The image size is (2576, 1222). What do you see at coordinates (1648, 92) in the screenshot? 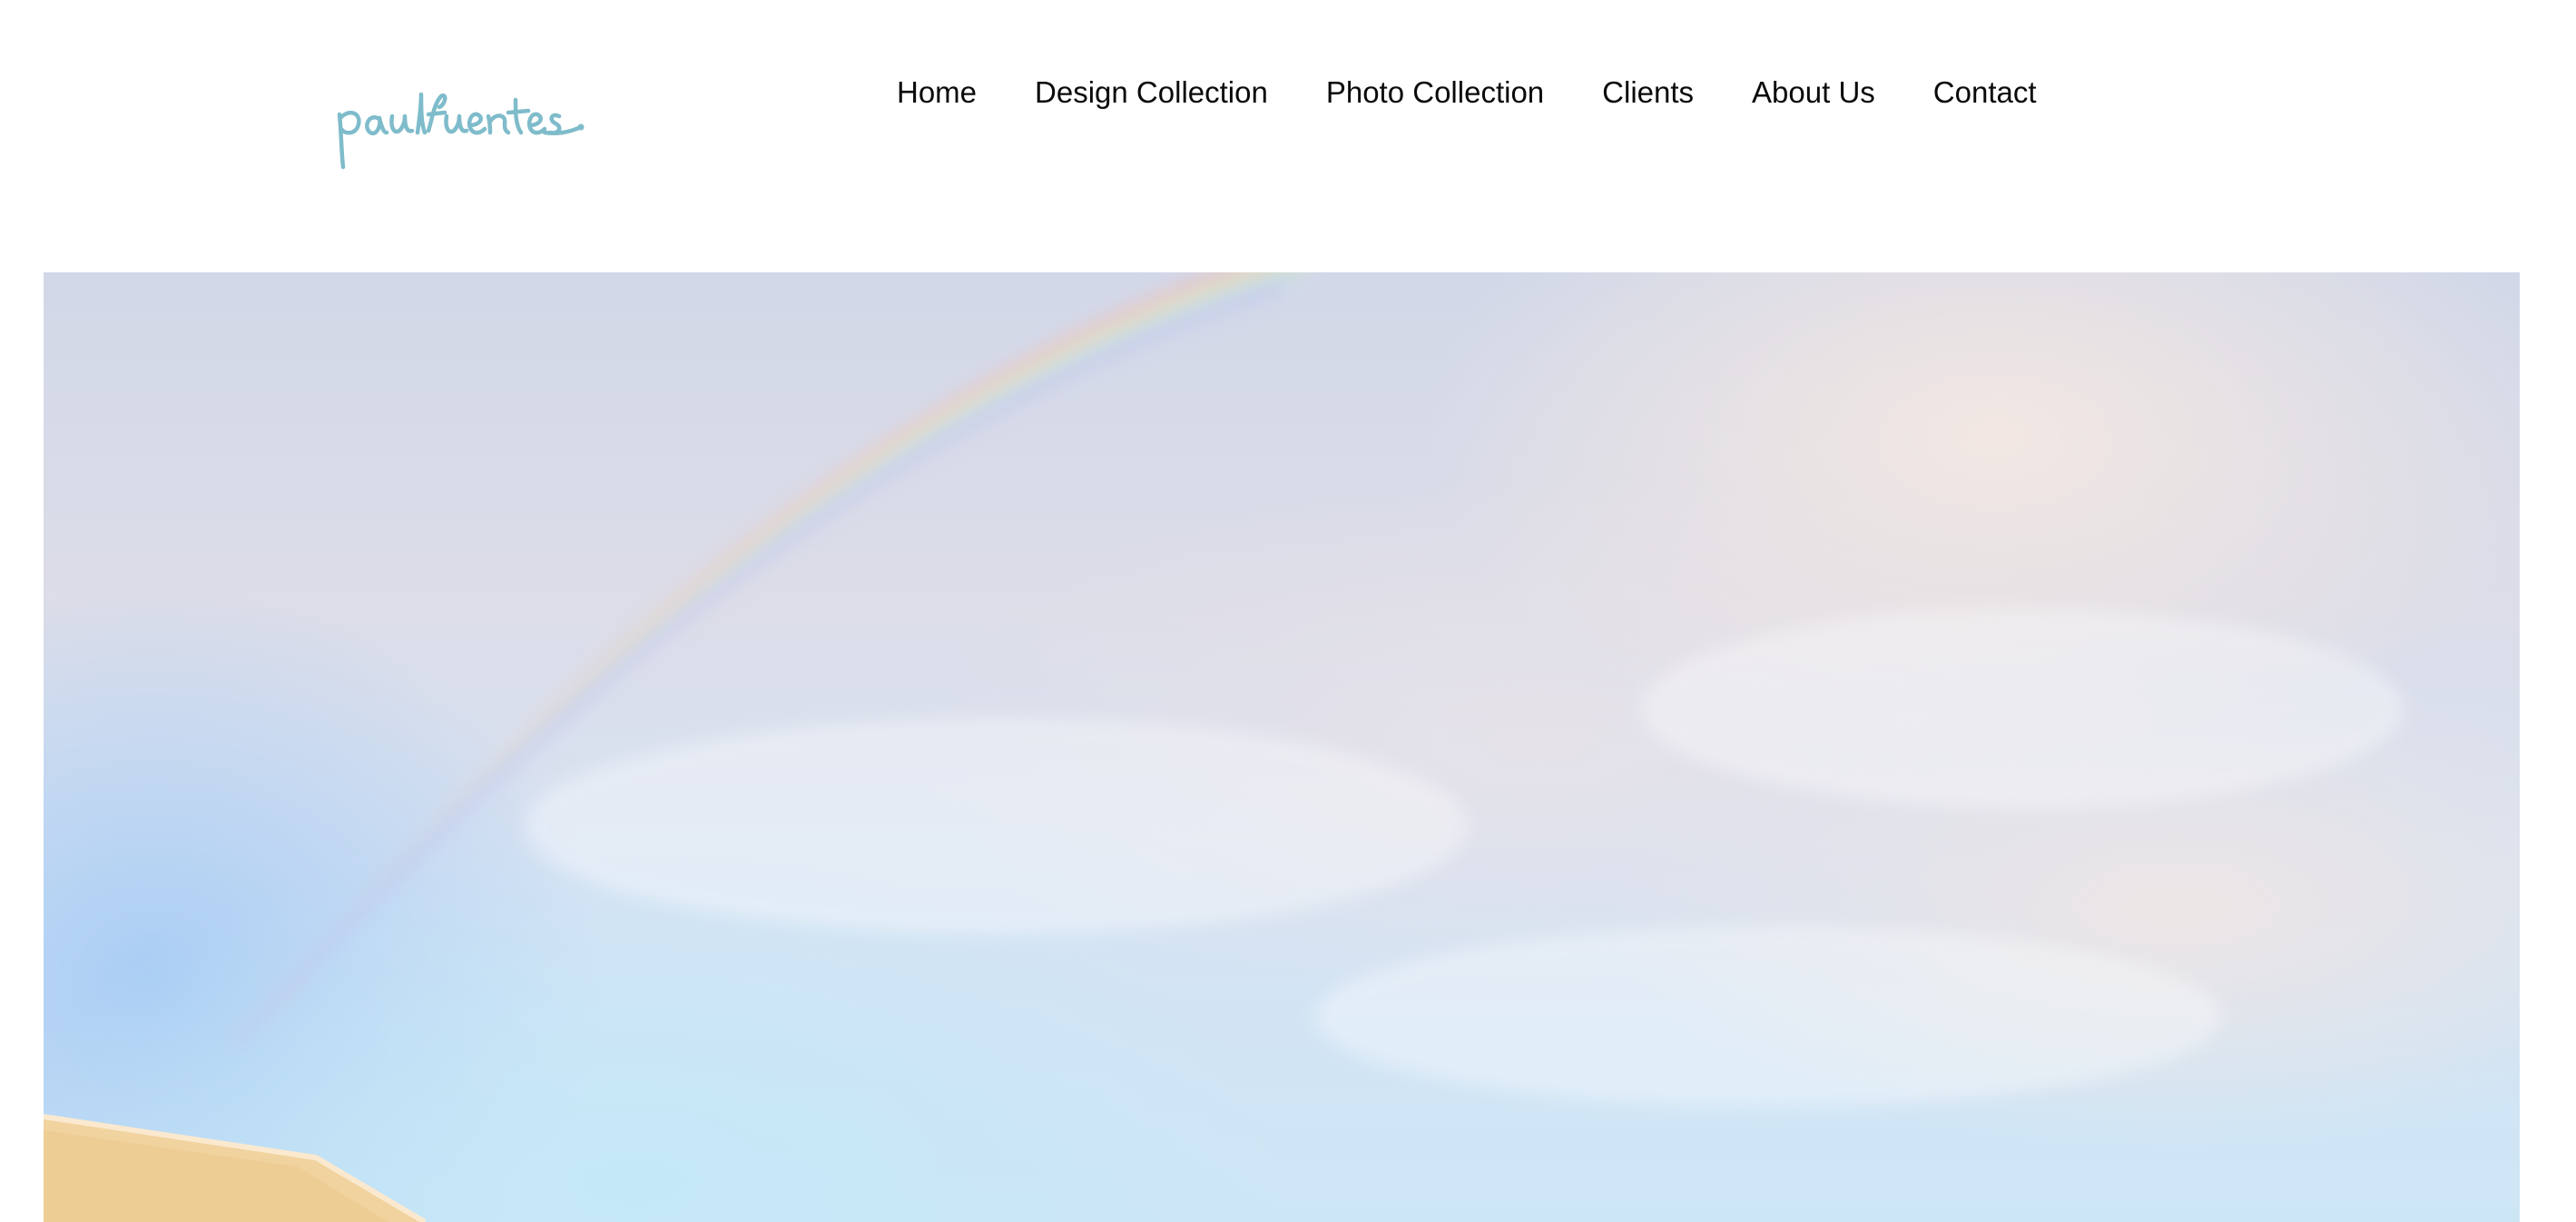
I see `nav-item-clients: Clients` at bounding box center [1648, 92].